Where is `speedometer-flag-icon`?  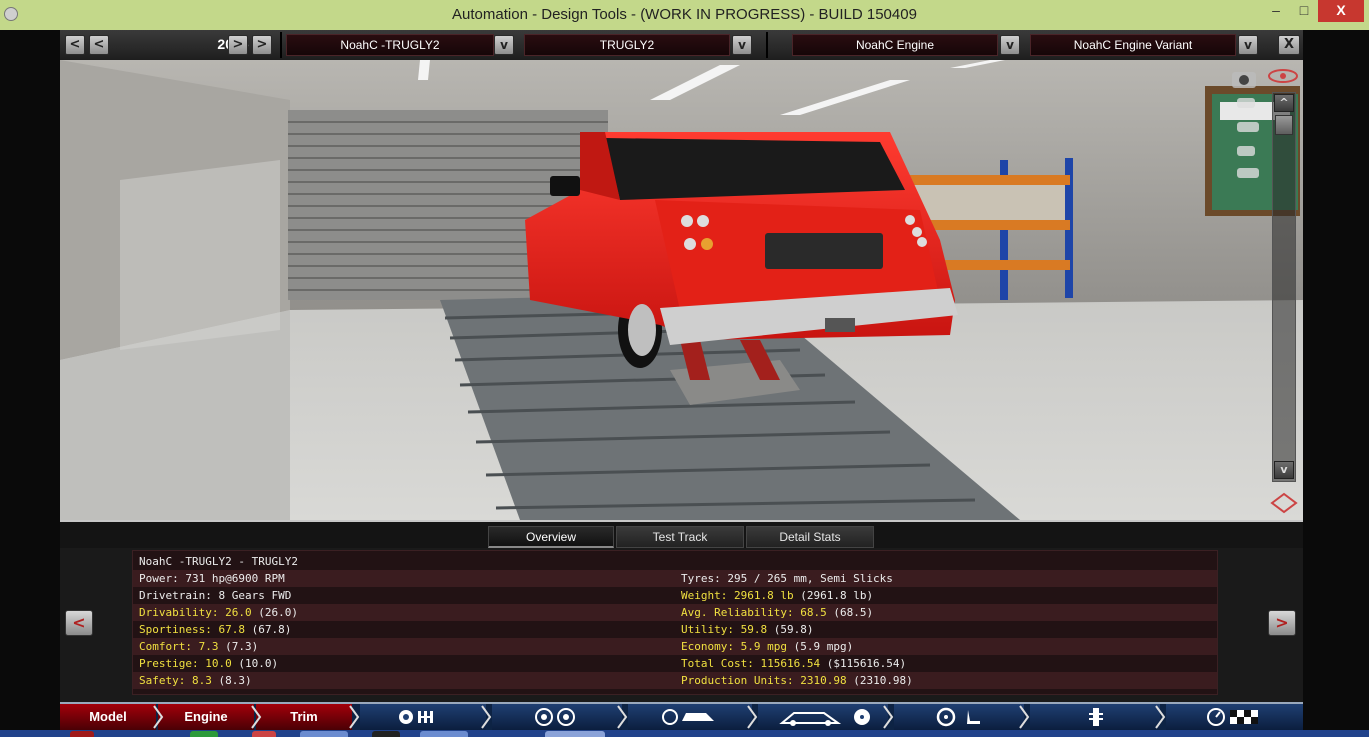
speedometer-flag-icon is located at coordinates (1232, 717).